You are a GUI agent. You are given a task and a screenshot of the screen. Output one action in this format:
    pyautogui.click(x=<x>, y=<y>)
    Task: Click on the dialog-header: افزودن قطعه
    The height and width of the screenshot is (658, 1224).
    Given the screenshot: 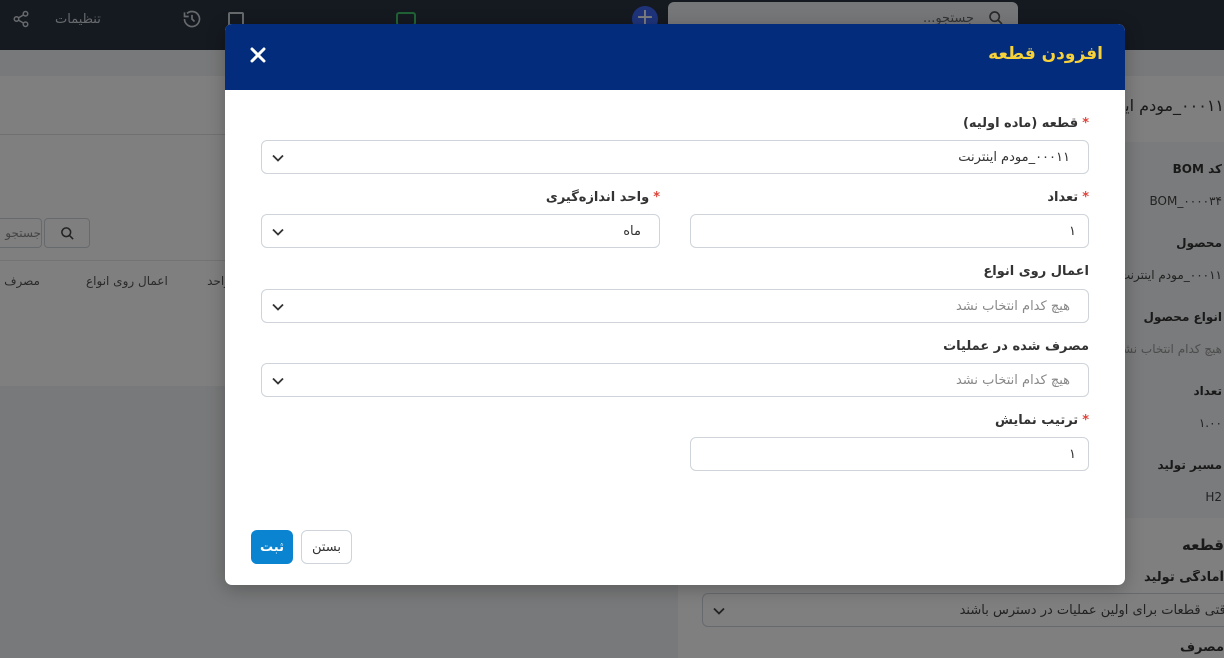 What is the action you would take?
    pyautogui.click(x=675, y=57)
    